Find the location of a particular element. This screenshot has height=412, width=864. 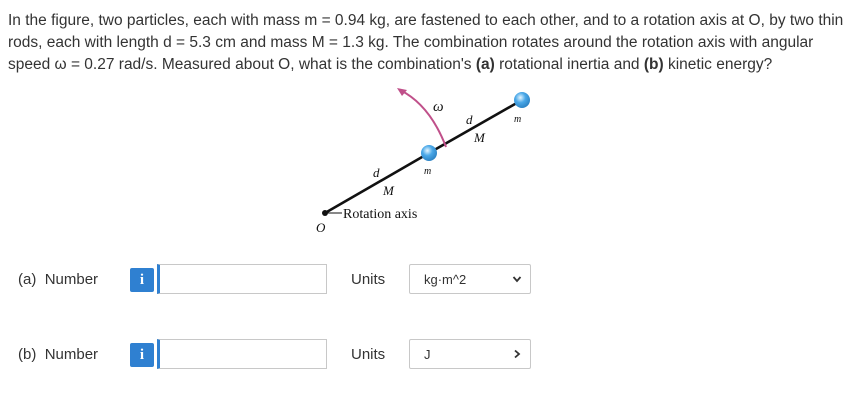

units-select-b: J is located at coordinates (470, 354).